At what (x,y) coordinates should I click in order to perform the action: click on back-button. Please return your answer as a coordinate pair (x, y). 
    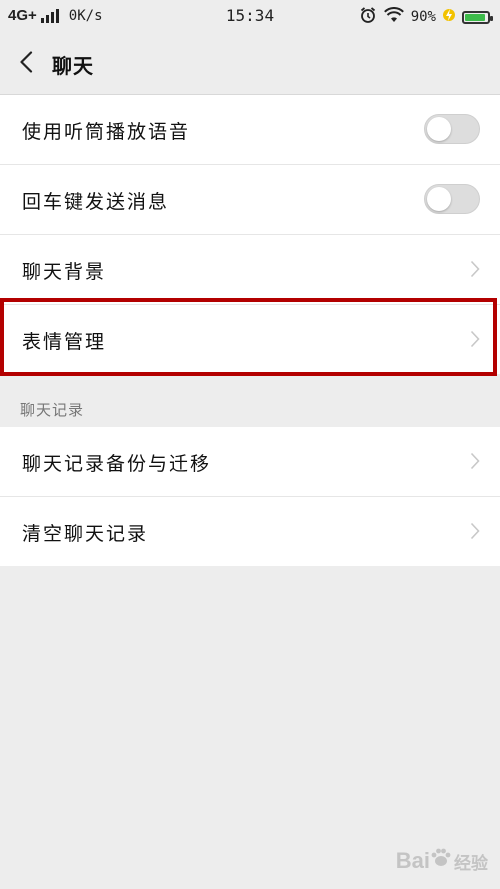
    Looking at the image, I should click on (26, 64).